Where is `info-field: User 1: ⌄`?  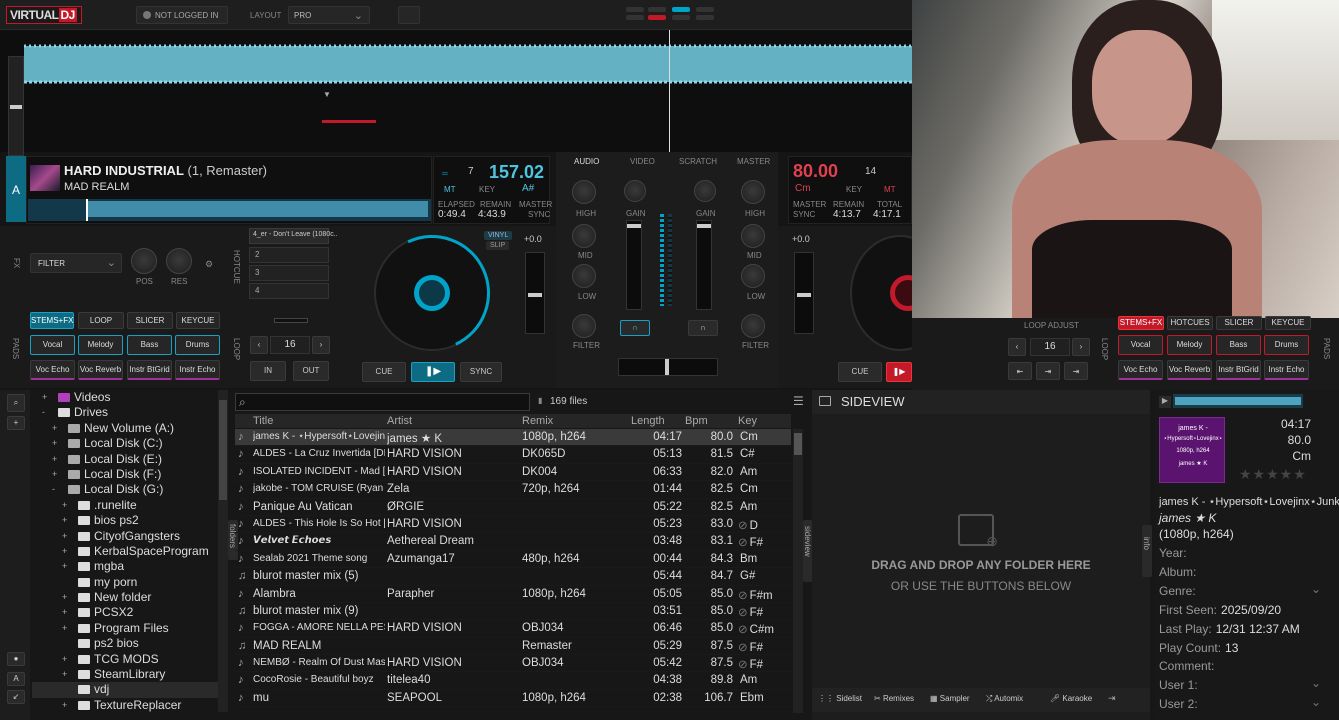 info-field: User 1: ⌄ is located at coordinates (1240, 684).